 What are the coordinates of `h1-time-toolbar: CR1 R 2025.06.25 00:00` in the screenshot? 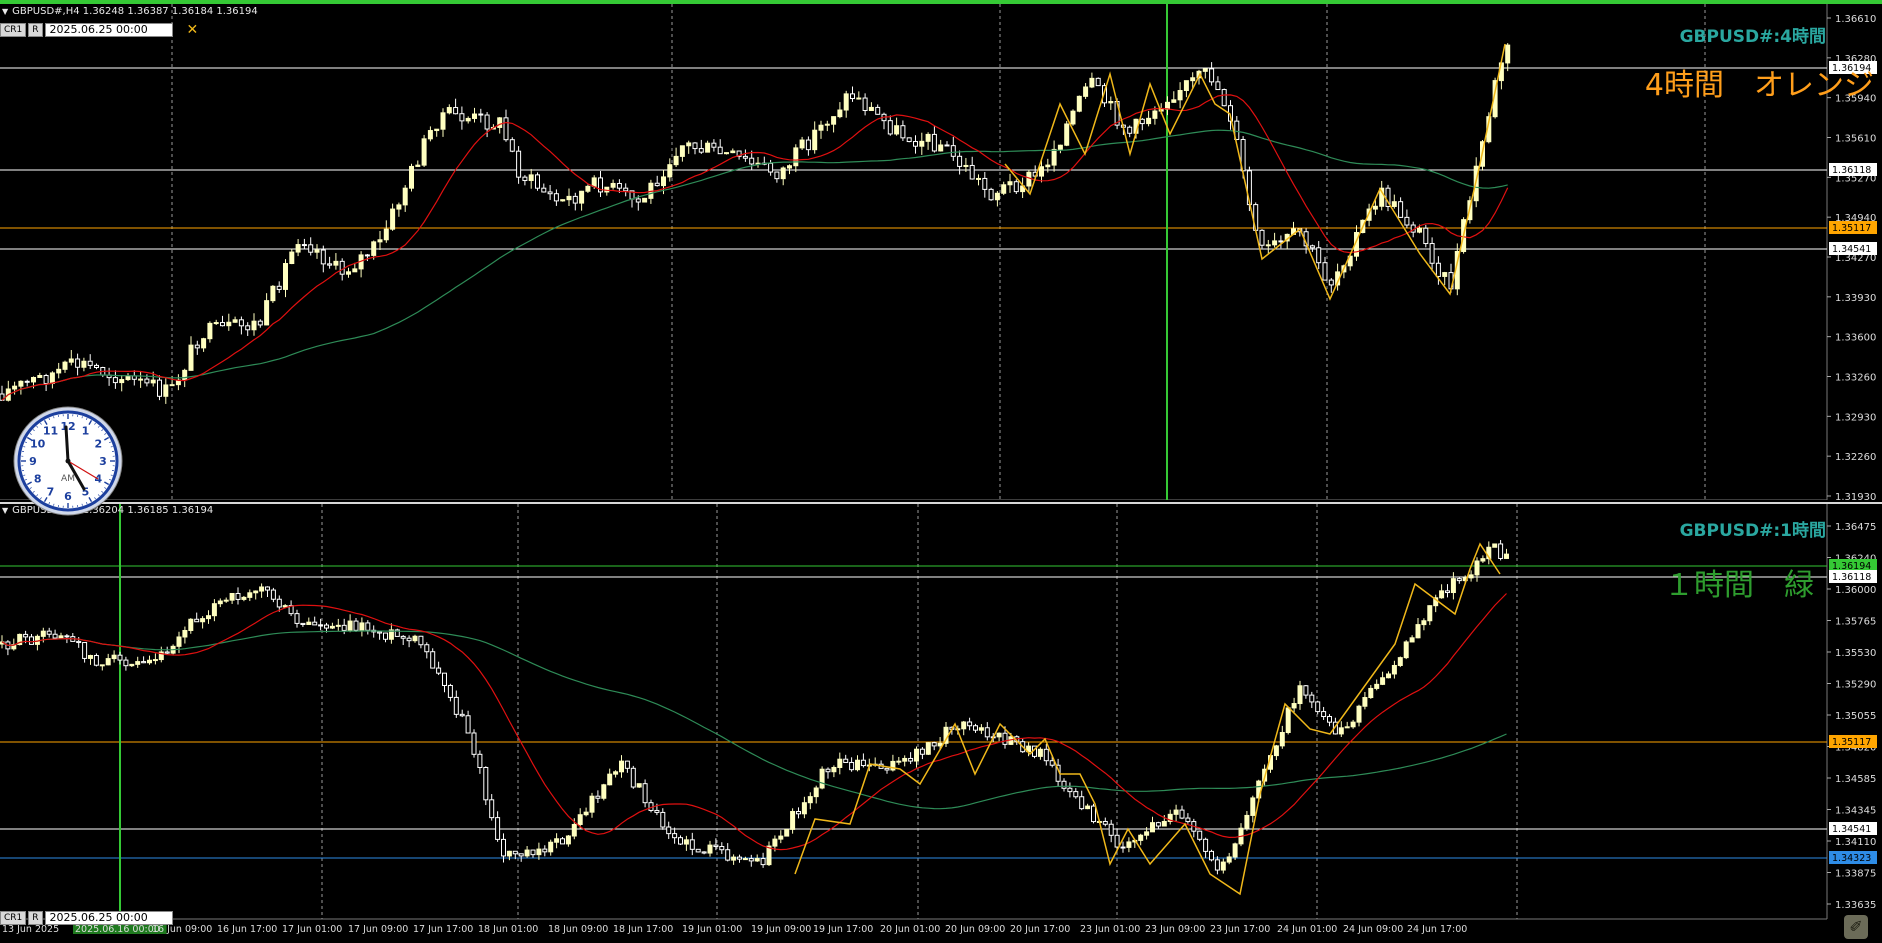 It's located at (86, 918).